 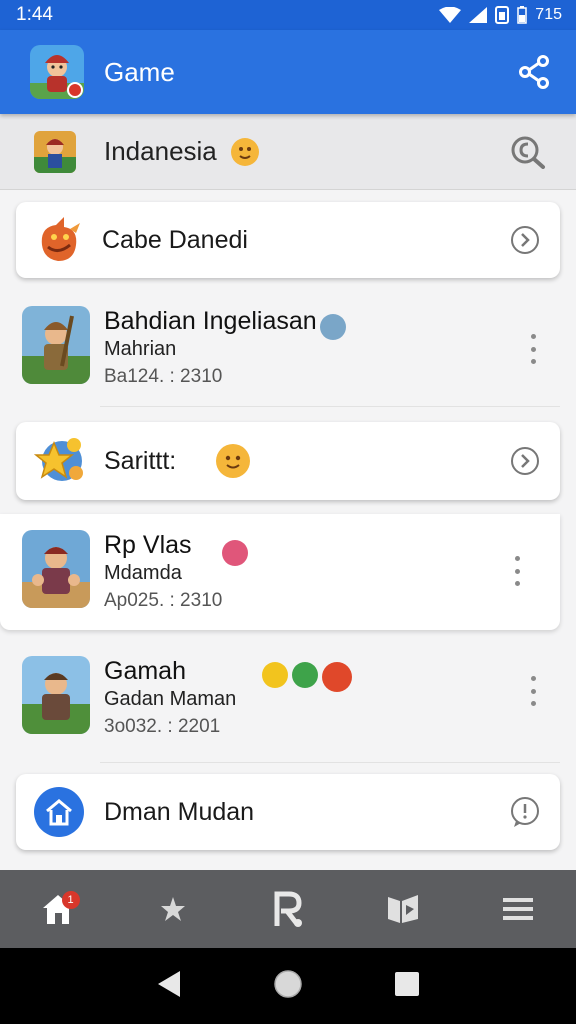 I want to click on item-meta: Ba124. : 2310, so click(x=163, y=376).